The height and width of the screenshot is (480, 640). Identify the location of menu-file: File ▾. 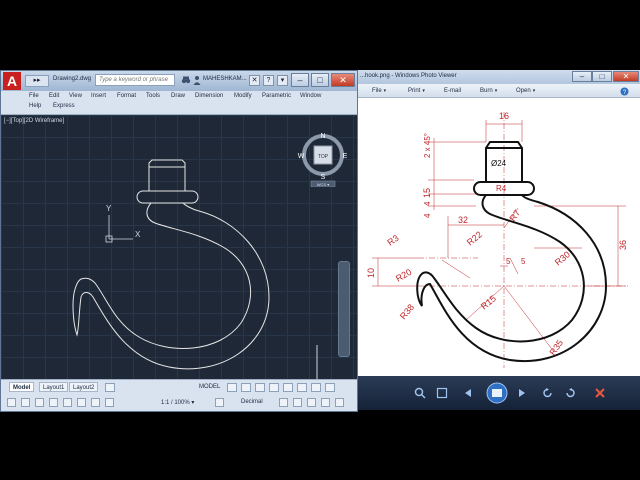
(379, 91).